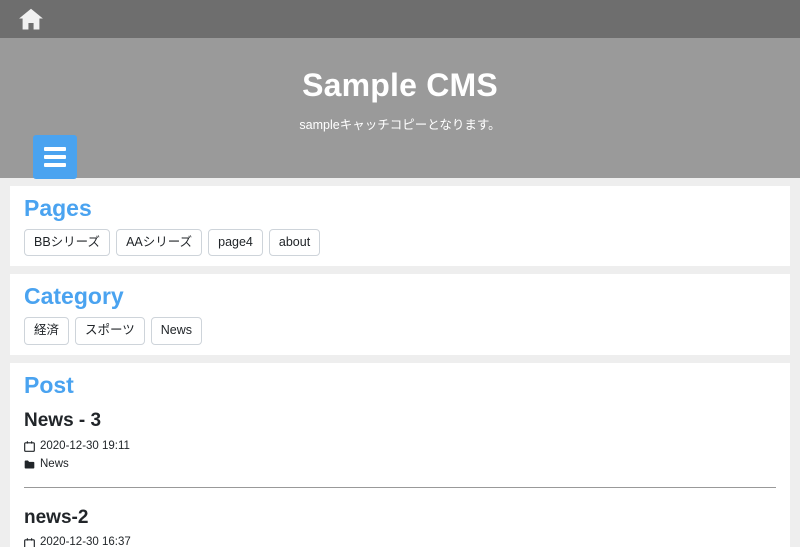  Describe the element at coordinates (58, 208) in the screenshot. I see `pages-section-title: Pages` at that location.